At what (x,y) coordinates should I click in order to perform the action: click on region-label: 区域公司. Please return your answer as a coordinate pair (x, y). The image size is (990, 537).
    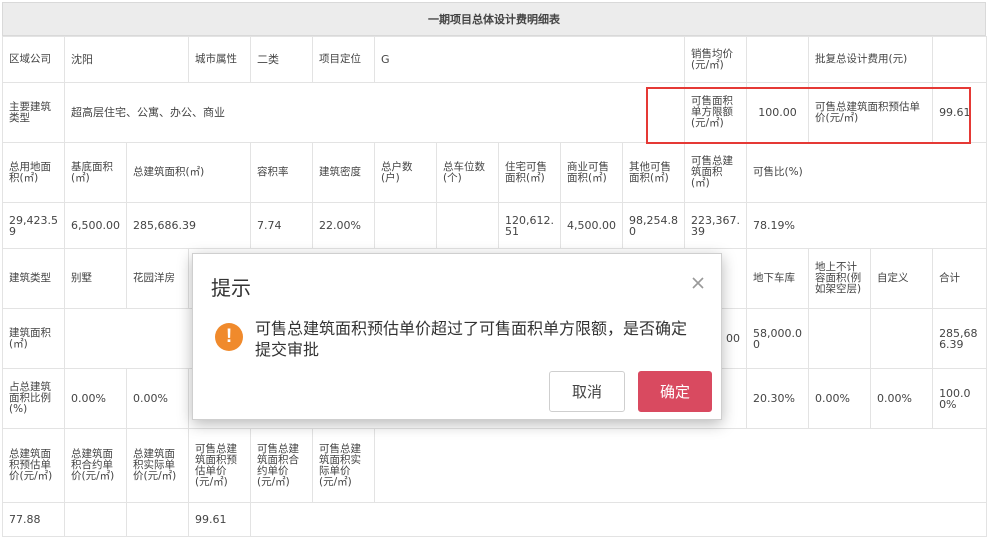
    Looking at the image, I should click on (33, 59).